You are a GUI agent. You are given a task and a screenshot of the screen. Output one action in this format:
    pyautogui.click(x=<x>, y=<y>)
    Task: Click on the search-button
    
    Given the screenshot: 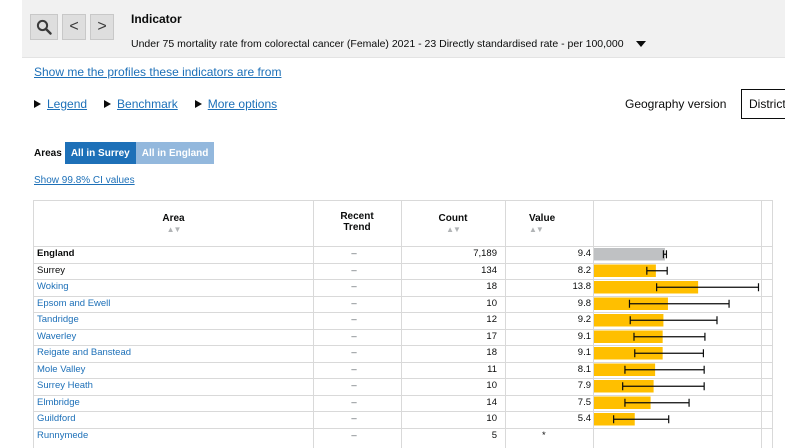 What is the action you would take?
    pyautogui.click(x=44, y=27)
    